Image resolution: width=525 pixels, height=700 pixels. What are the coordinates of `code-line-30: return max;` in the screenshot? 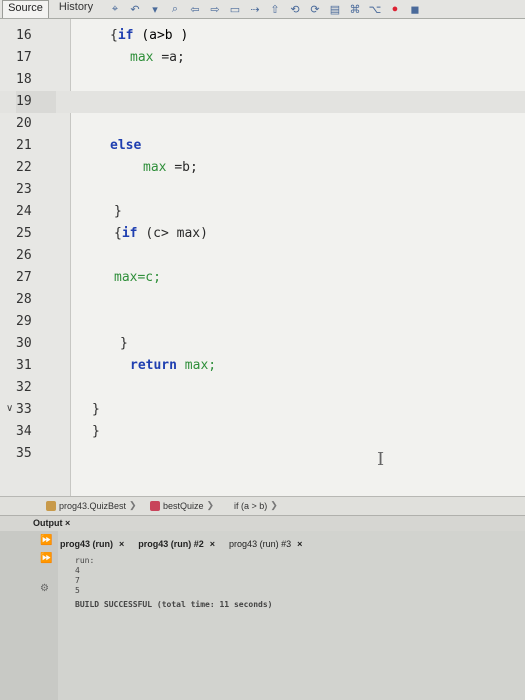 It's located at (173, 366).